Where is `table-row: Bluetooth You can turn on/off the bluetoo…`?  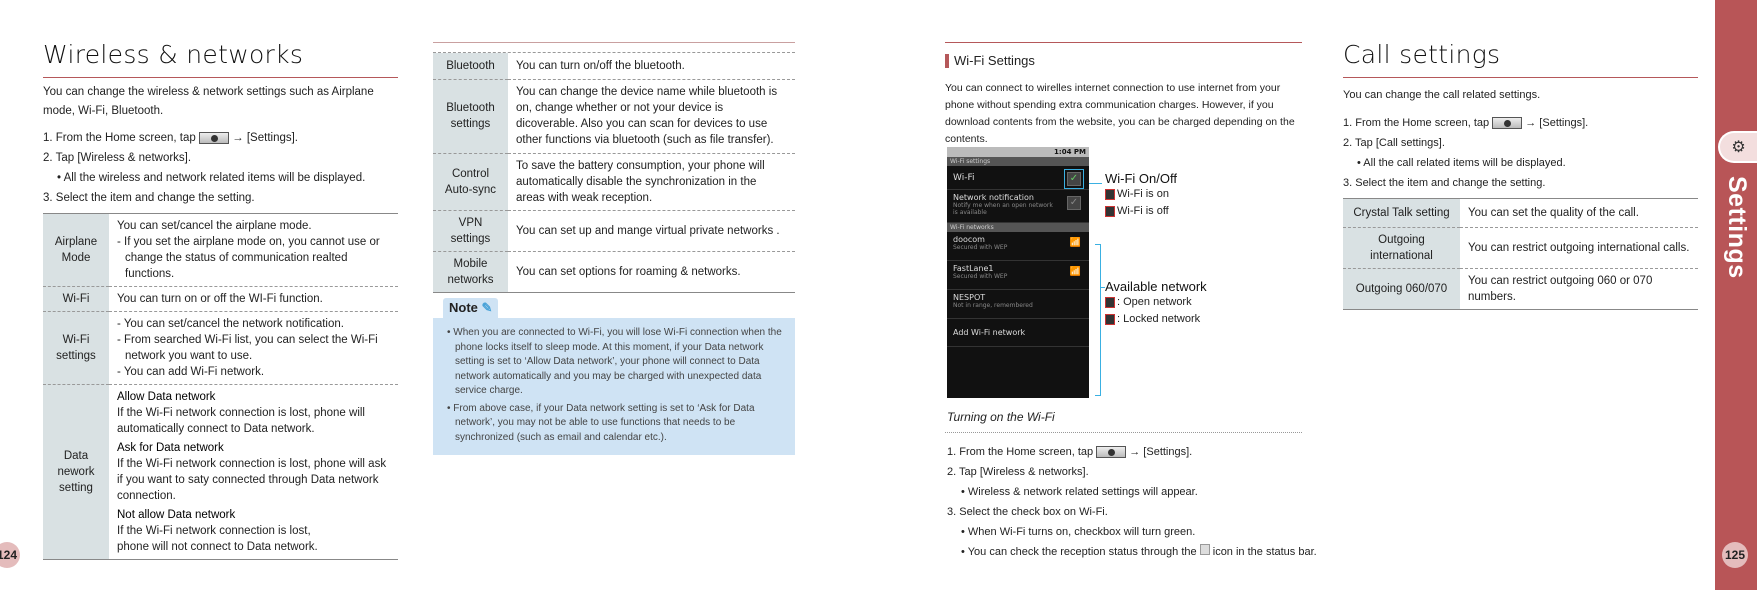
table-row: Bluetooth You can turn on/off the bluetoo… is located at coordinates (614, 66).